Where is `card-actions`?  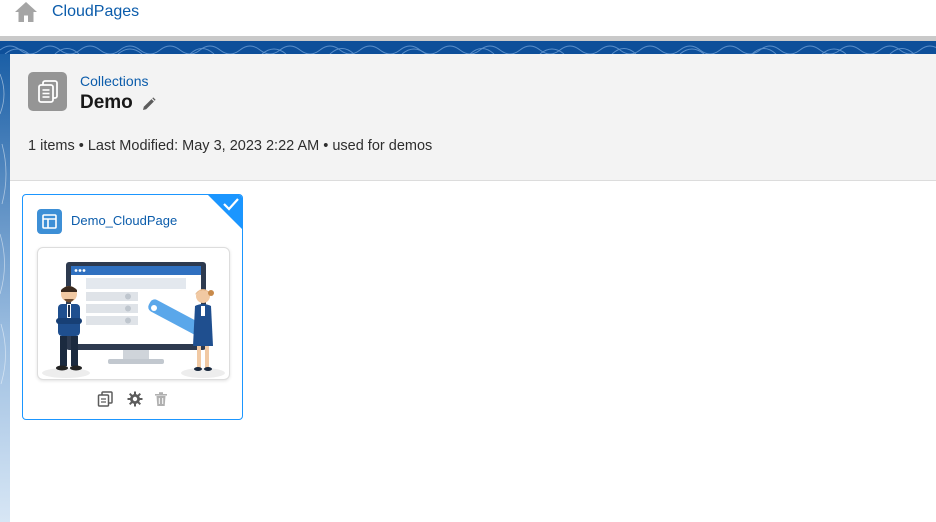
card-actions is located at coordinates (137, 400).